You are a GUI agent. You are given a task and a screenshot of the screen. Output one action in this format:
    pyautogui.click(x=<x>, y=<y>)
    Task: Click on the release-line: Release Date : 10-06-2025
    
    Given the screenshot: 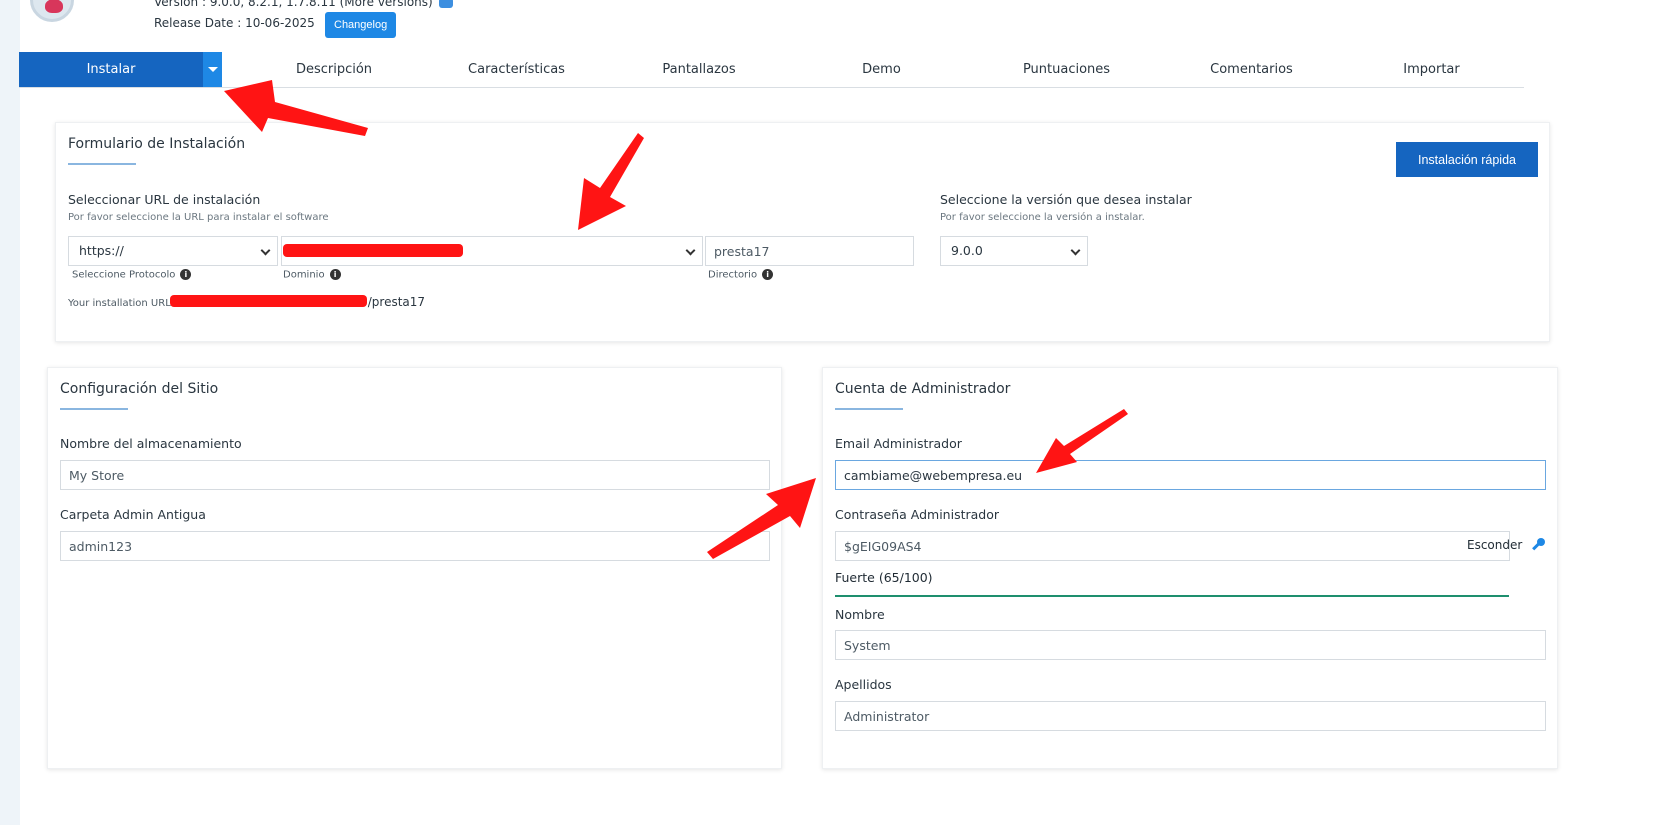 What is the action you would take?
    pyautogui.click(x=234, y=23)
    